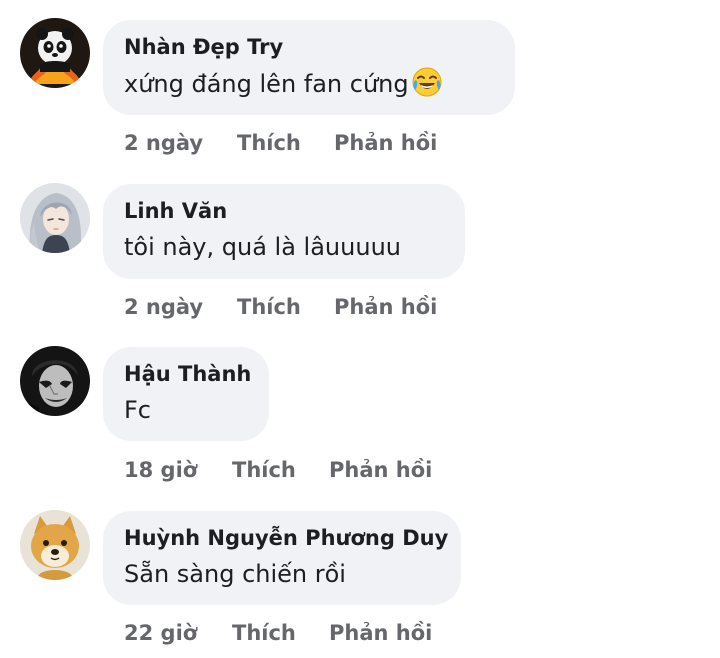 The height and width of the screenshot is (658, 720). What do you see at coordinates (284, 231) in the screenshot?
I see `comment-bubble: Linh Văn tôi này, quá là lâuuuuu` at bounding box center [284, 231].